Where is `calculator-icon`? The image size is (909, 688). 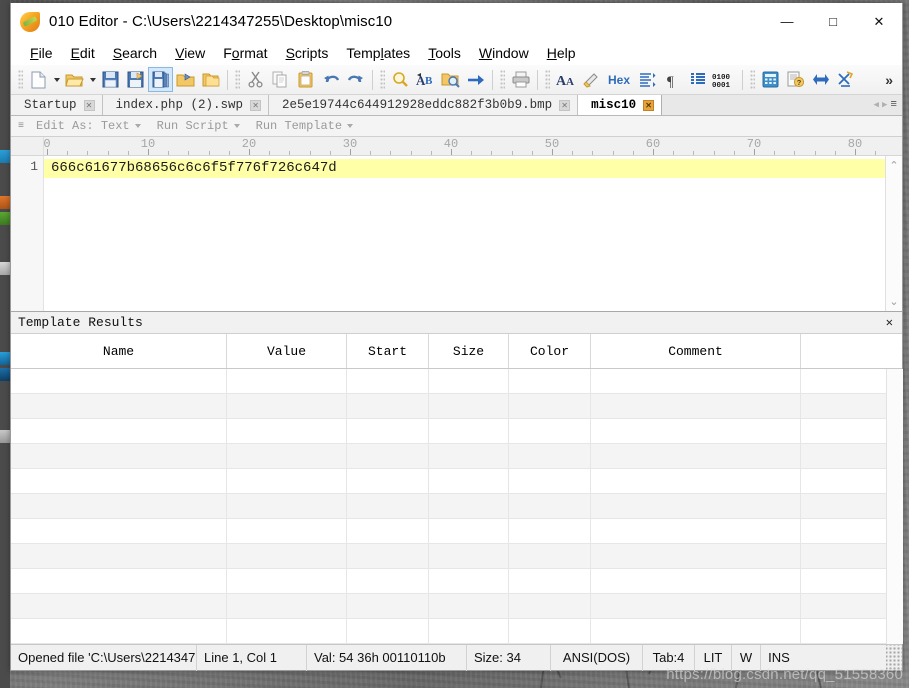 calculator-icon is located at coordinates (770, 79).